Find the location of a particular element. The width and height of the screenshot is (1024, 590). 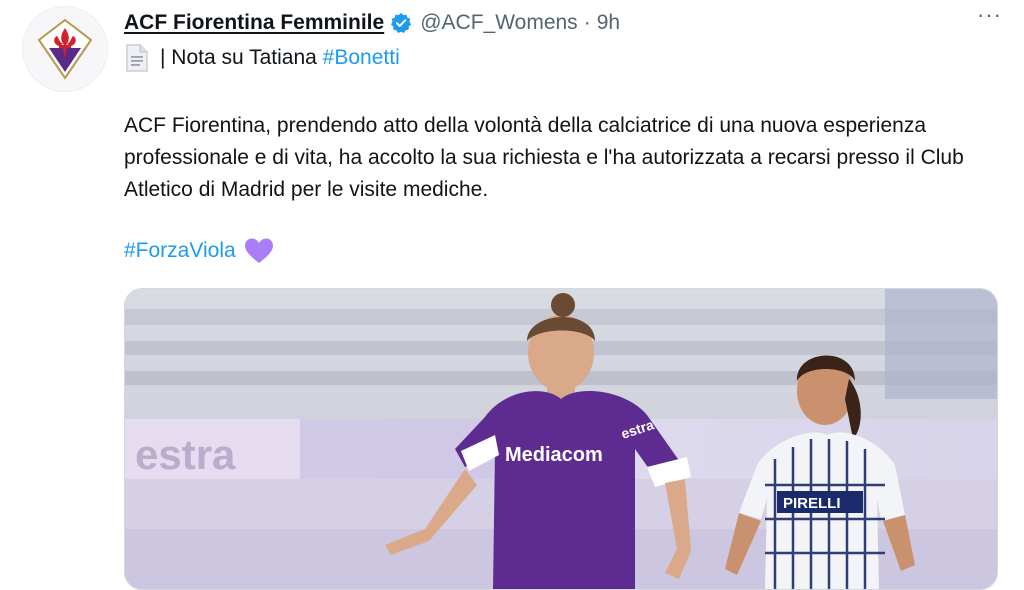

display-name: ACF Fiorentina Femminile is located at coordinates (254, 23).